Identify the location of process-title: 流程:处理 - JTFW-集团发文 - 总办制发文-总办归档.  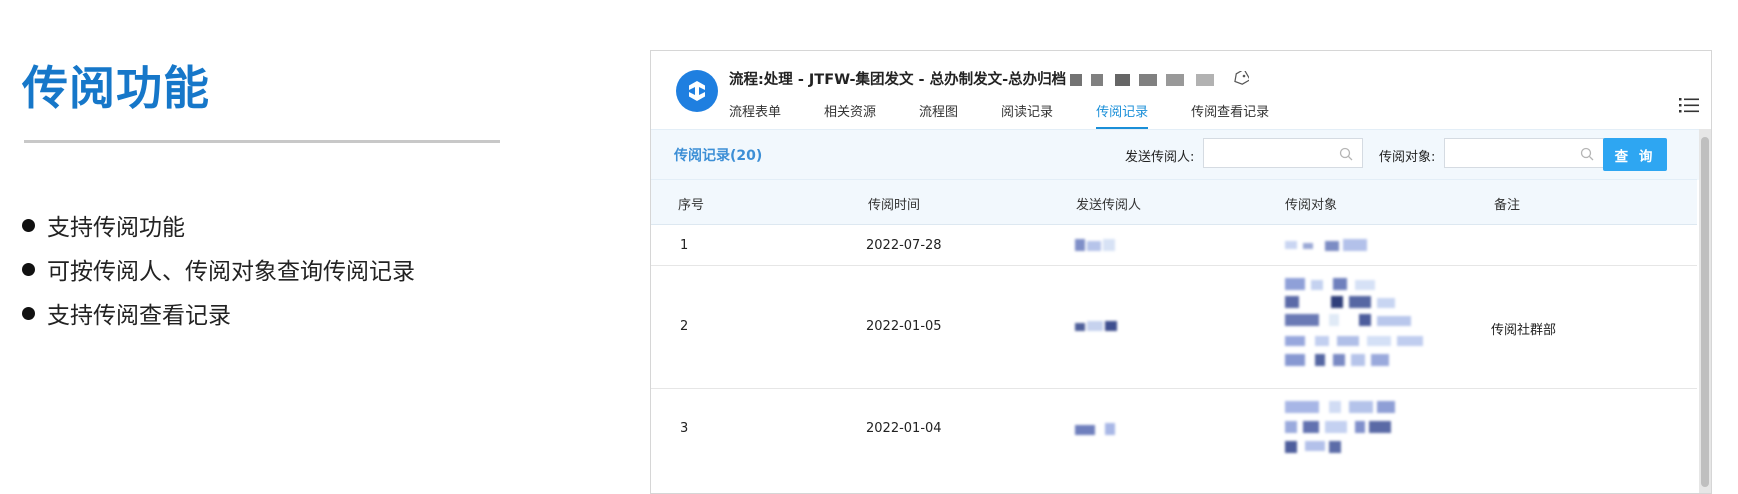
(990, 78).